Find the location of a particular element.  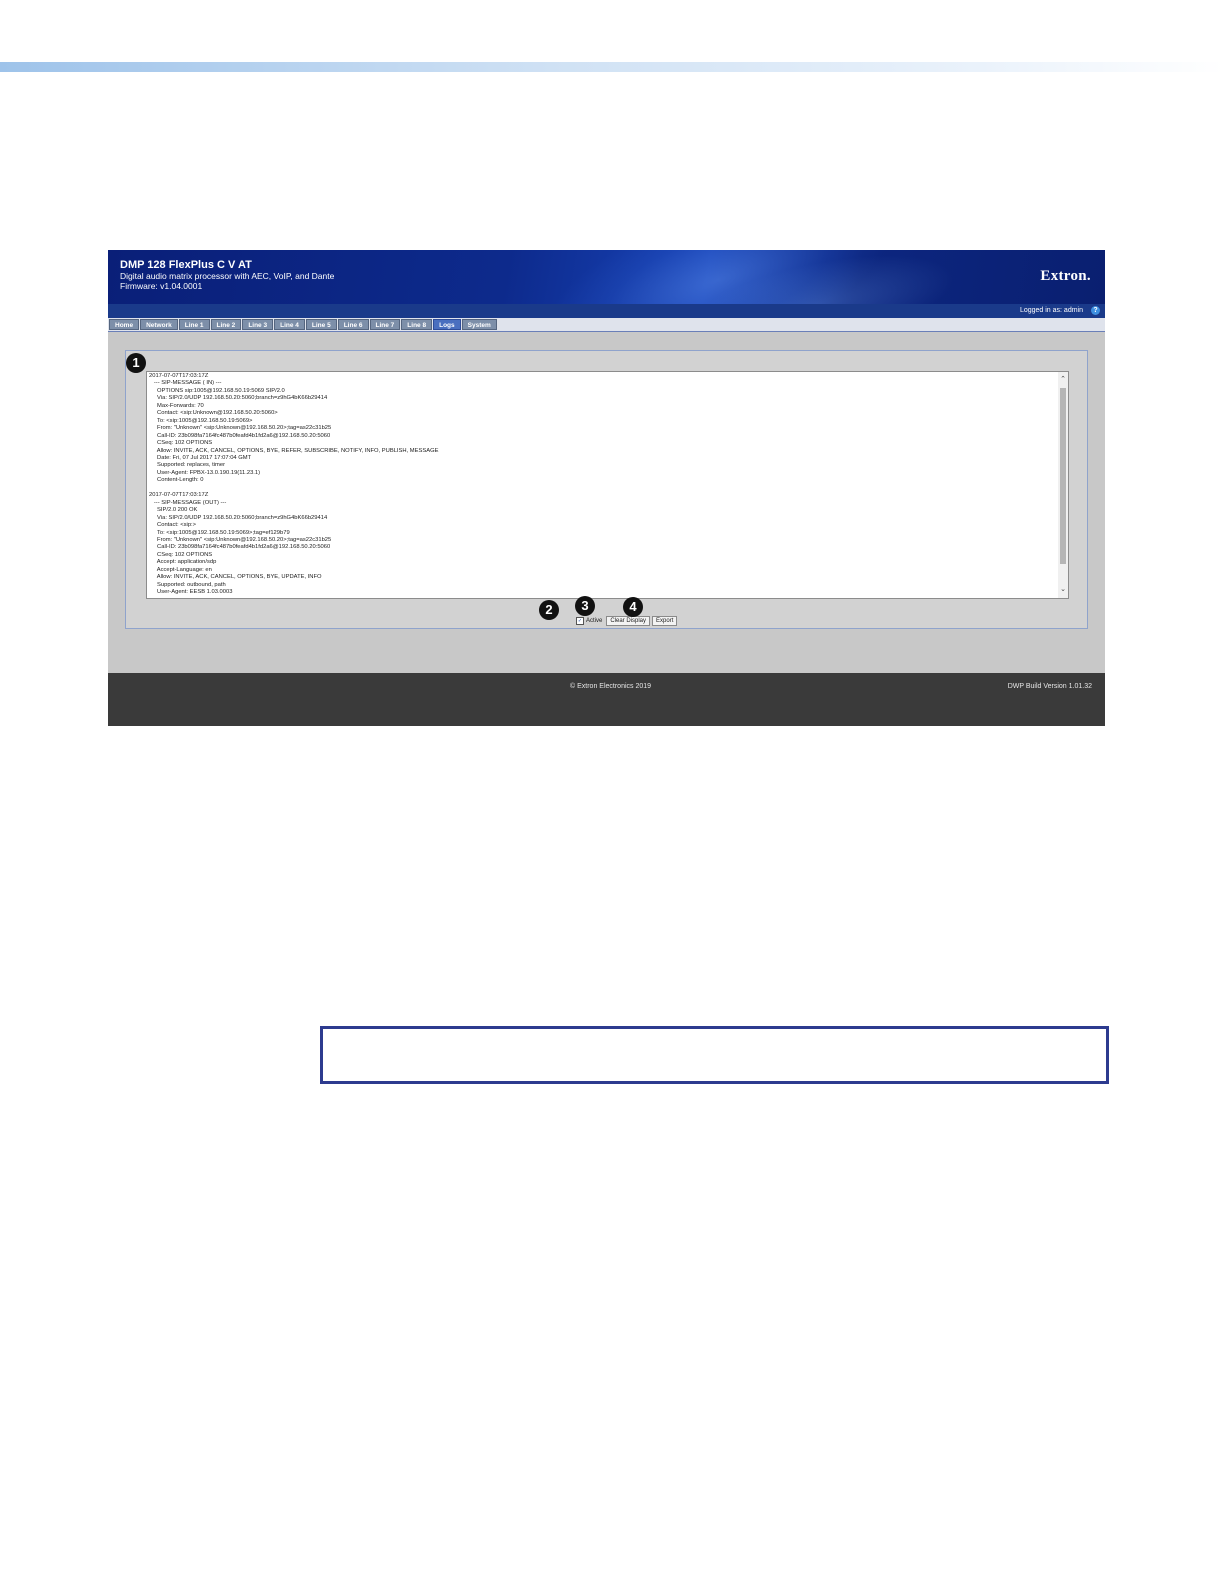

export-button: Export is located at coordinates (665, 621).